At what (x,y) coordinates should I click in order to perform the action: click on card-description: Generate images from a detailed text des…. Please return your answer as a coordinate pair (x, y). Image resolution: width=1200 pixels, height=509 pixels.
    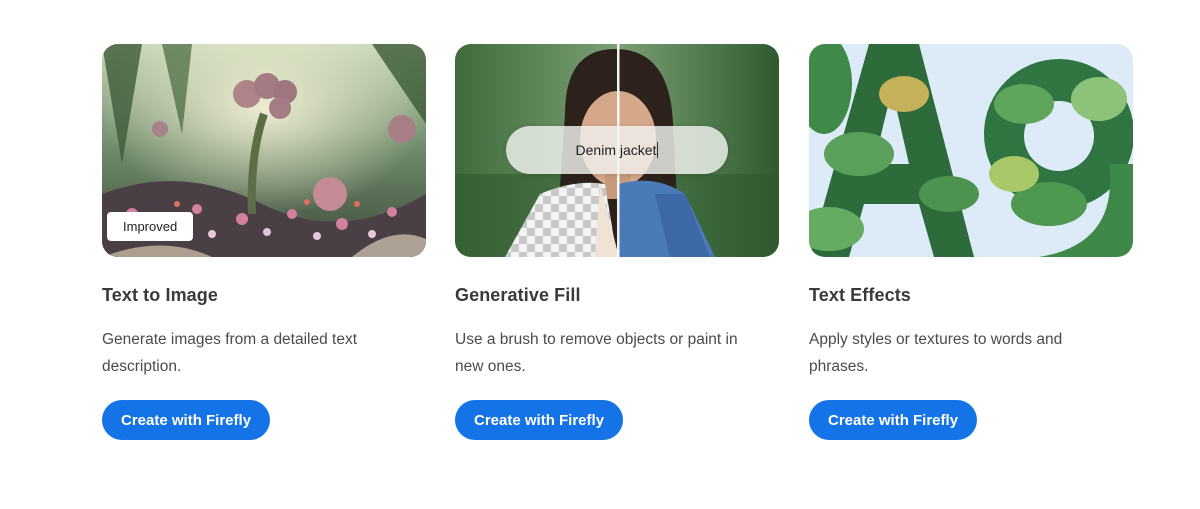
    Looking at the image, I should click on (230, 353).